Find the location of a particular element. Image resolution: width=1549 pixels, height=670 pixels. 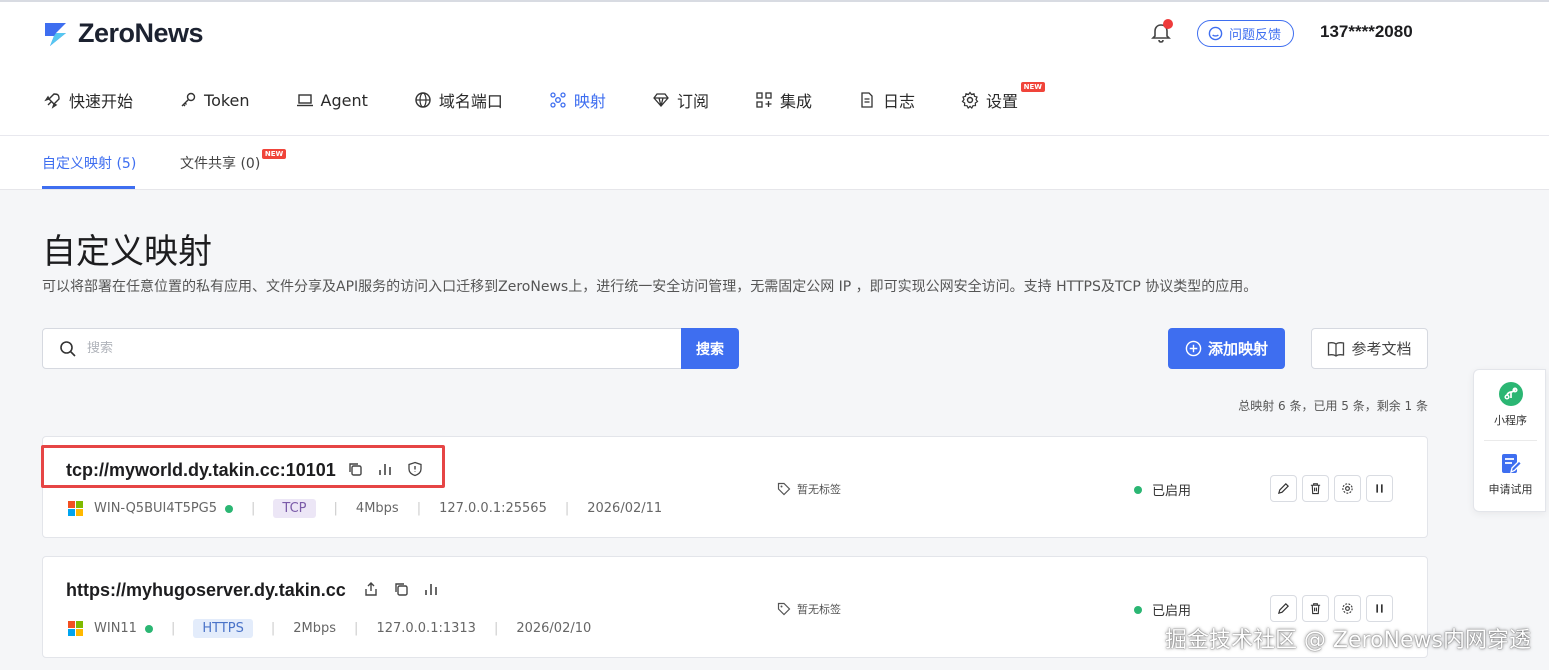

new-badge: NEW is located at coordinates (274, 154).